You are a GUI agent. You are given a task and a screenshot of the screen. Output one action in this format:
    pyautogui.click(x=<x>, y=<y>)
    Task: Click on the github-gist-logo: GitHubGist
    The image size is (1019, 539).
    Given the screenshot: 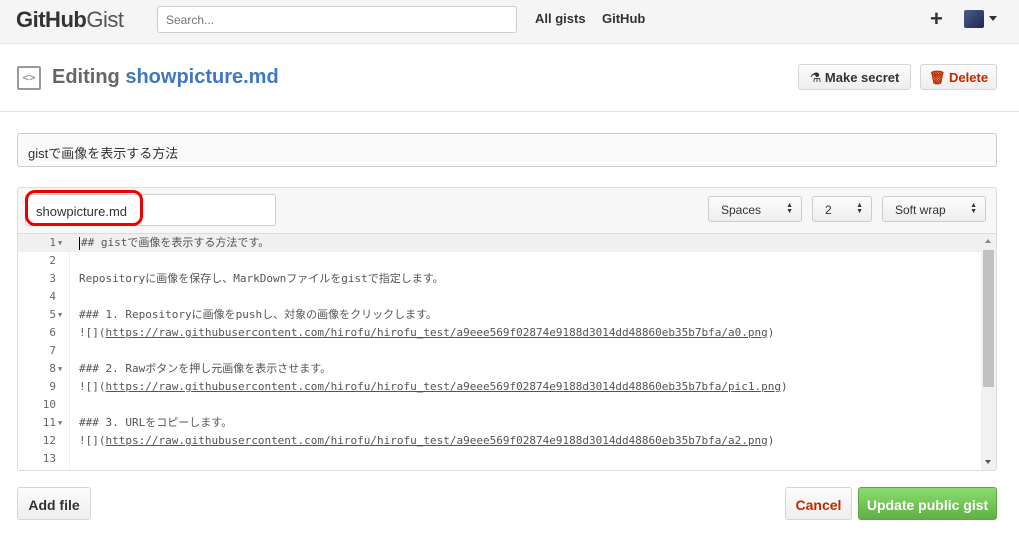 What is the action you would take?
    pyautogui.click(x=70, y=20)
    